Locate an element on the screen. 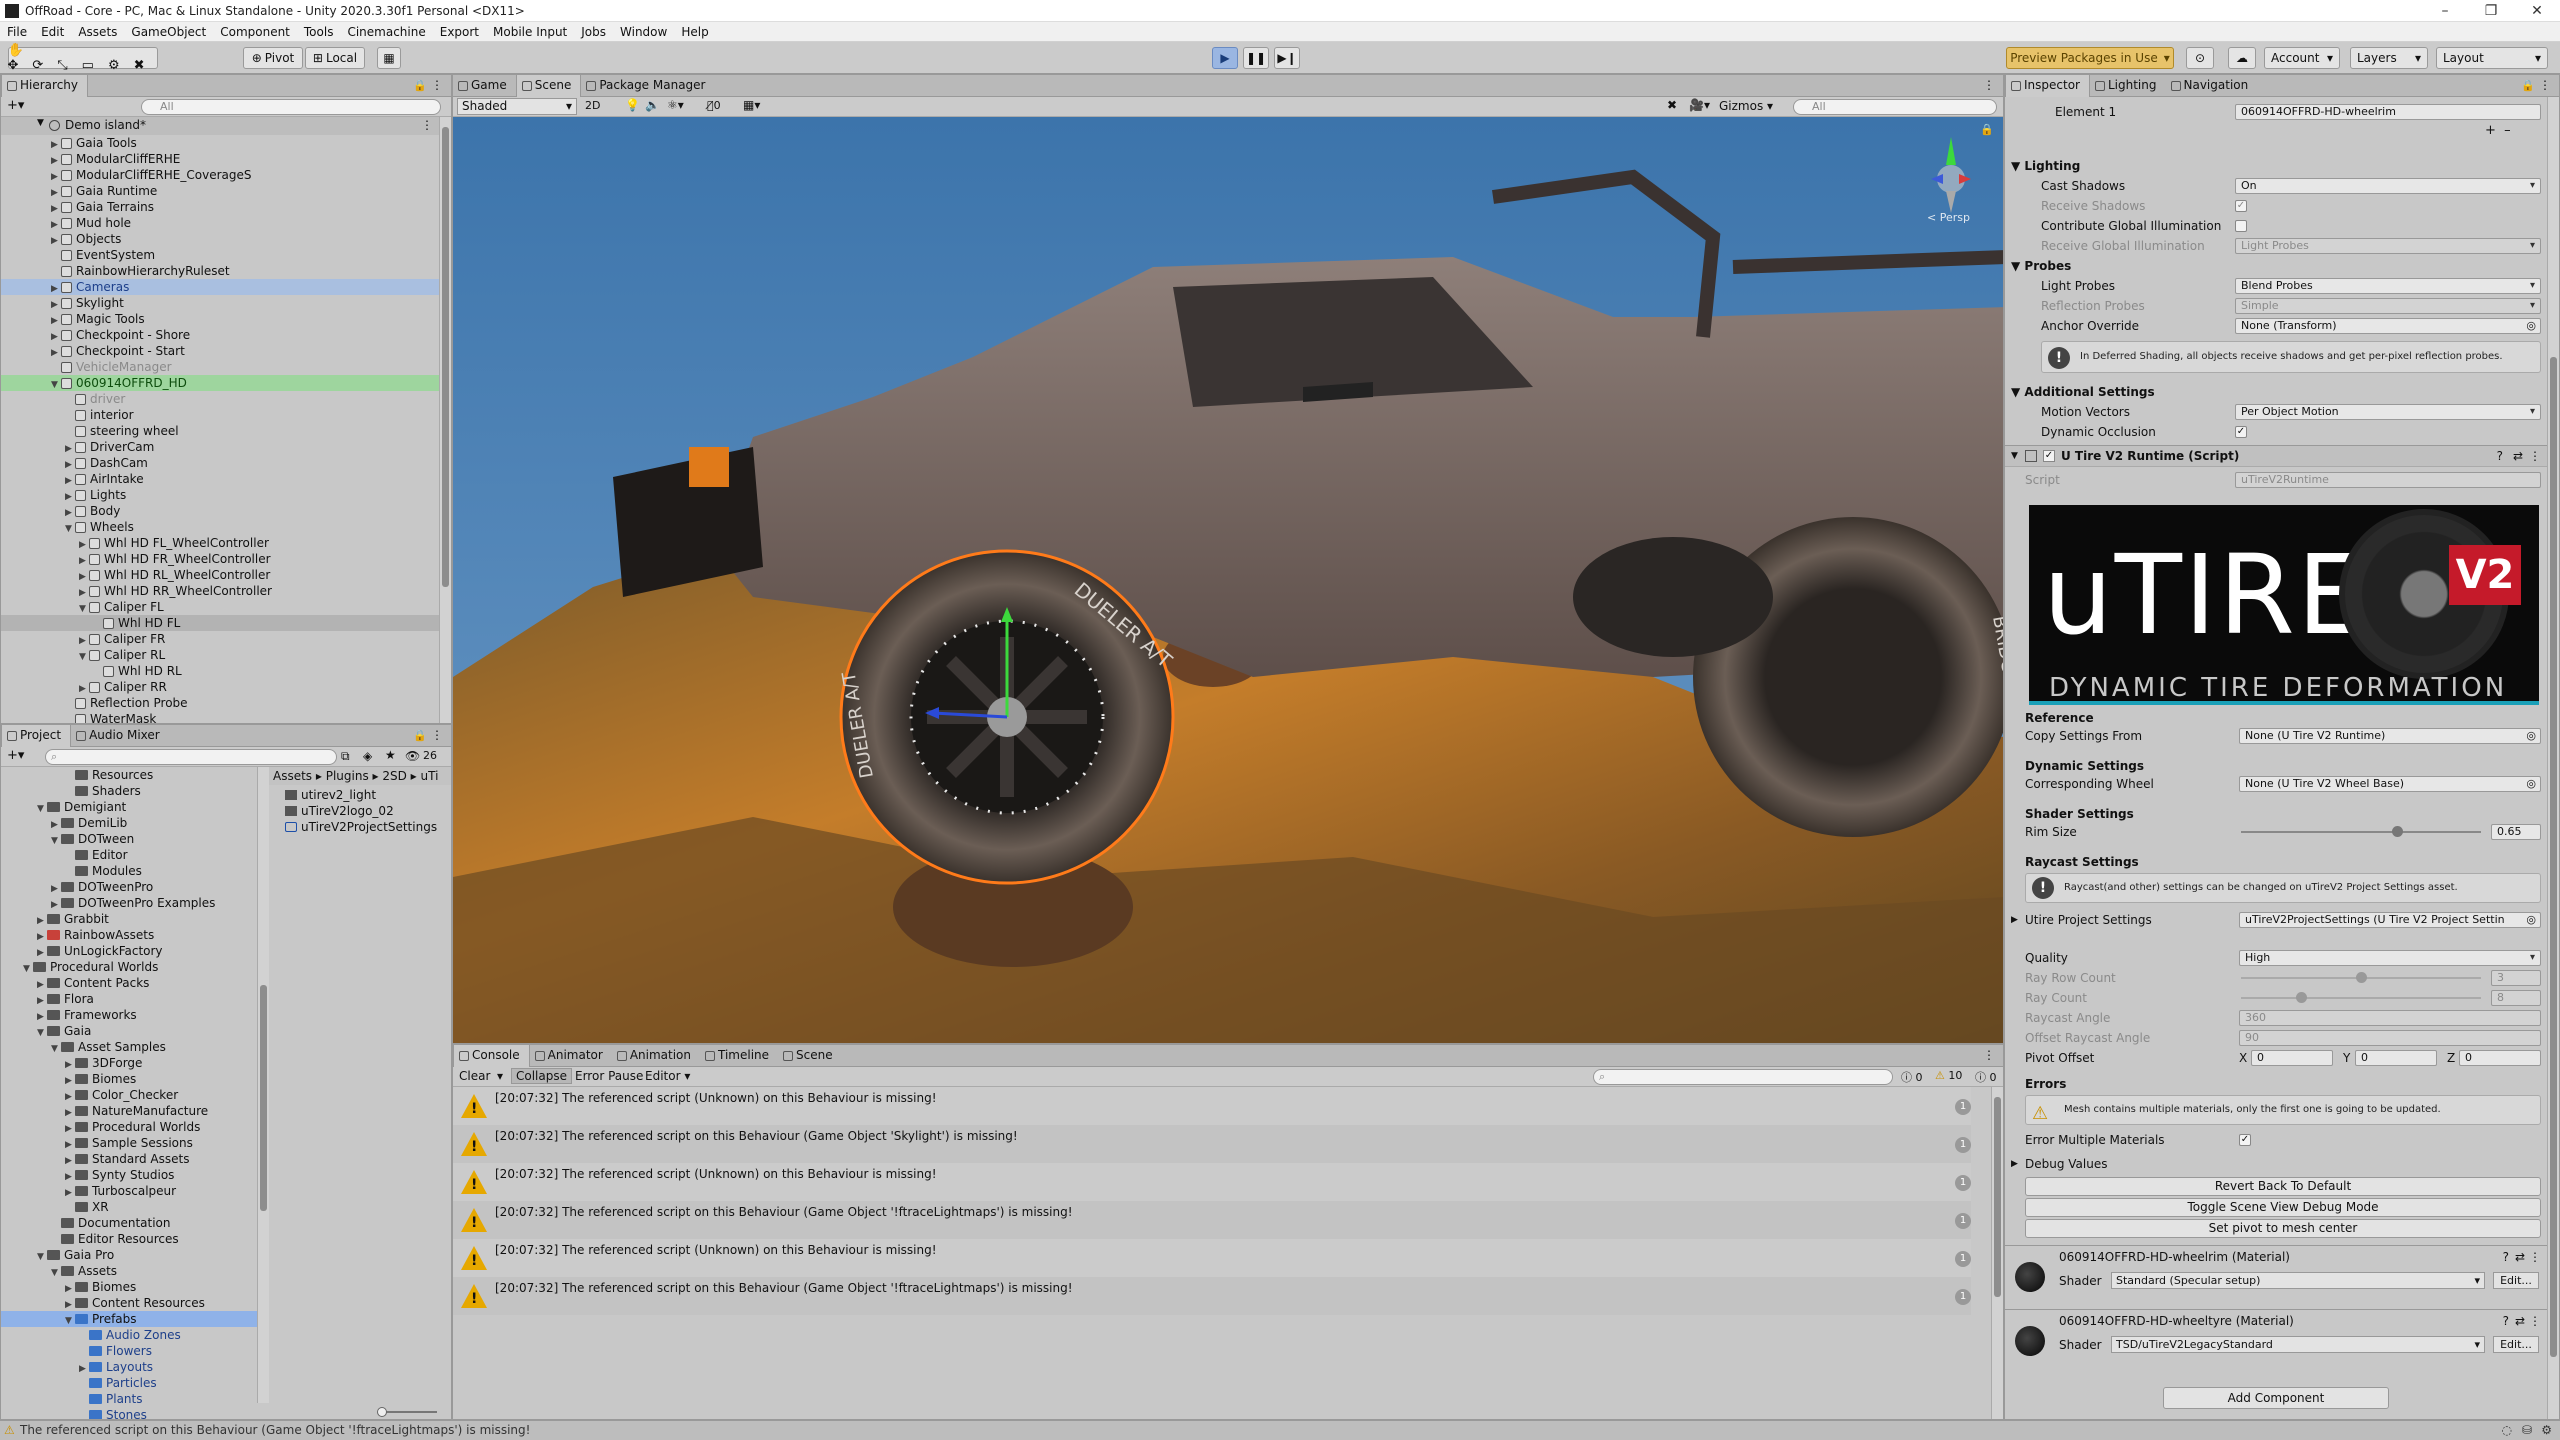 The width and height of the screenshot is (2560, 1440). transform-tools: ✋✥⟳⤡▭⚙✖ is located at coordinates (83, 58).